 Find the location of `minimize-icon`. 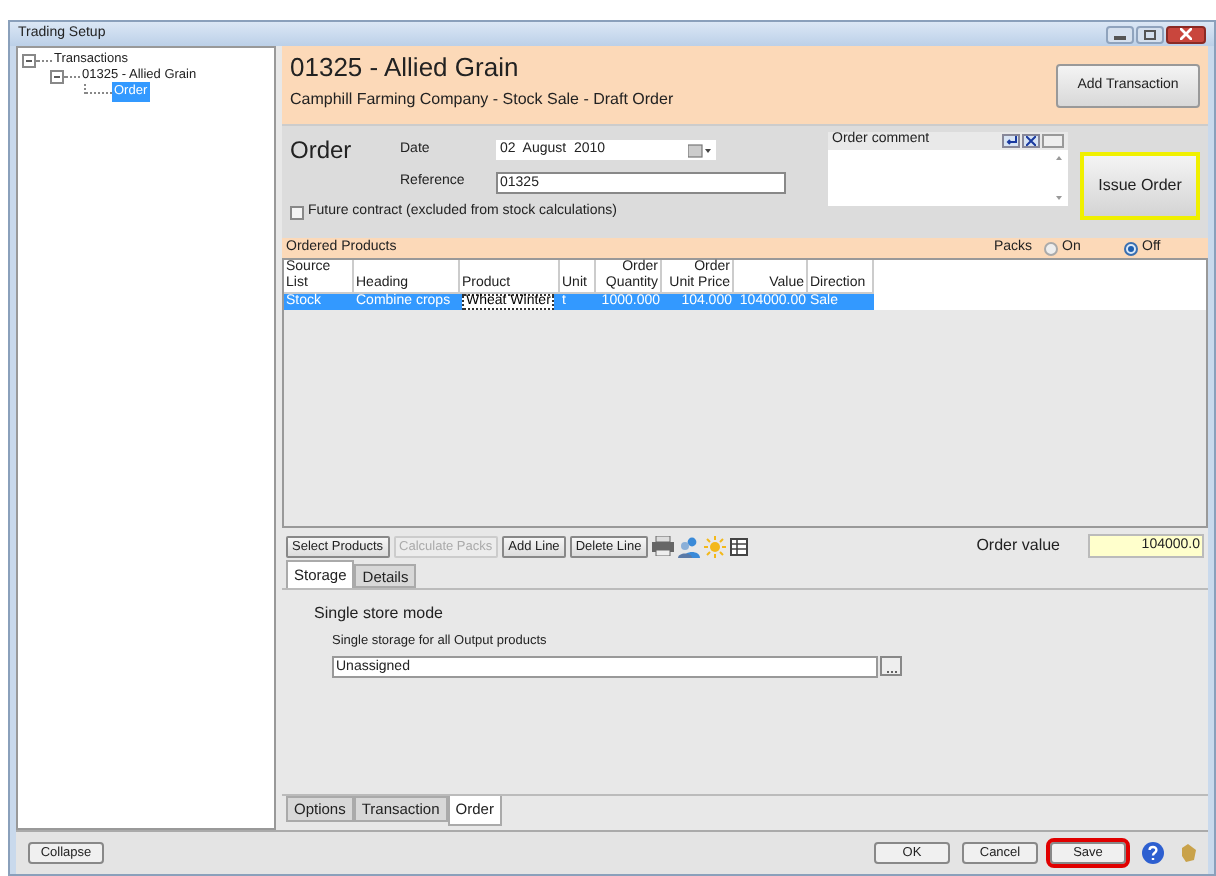

minimize-icon is located at coordinates (1120, 34).